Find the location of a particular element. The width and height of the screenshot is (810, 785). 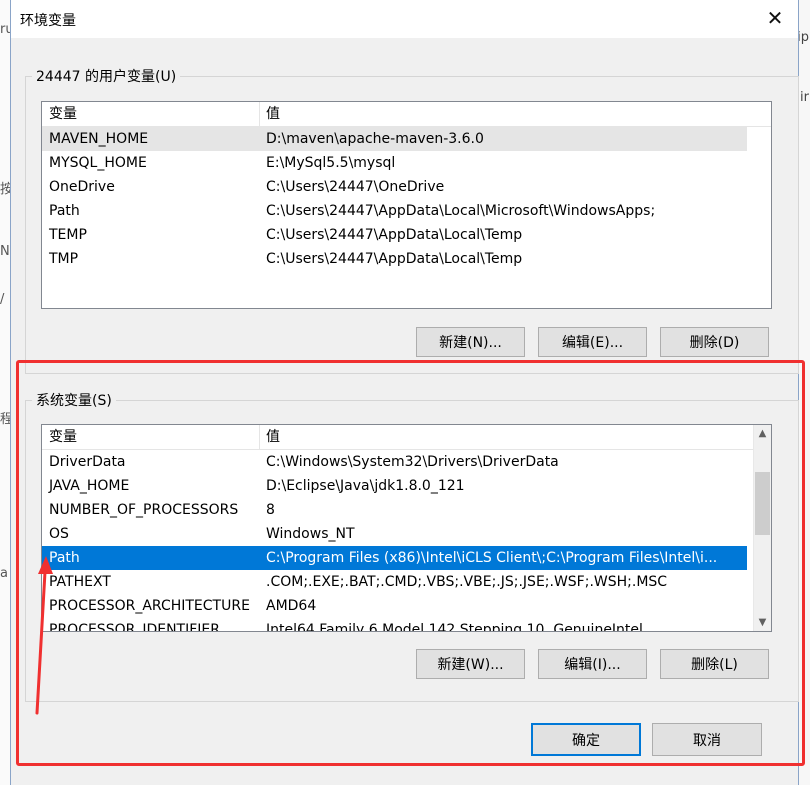

variable-value: C:\Users\24447\OneDrive is located at coordinates (355, 187).